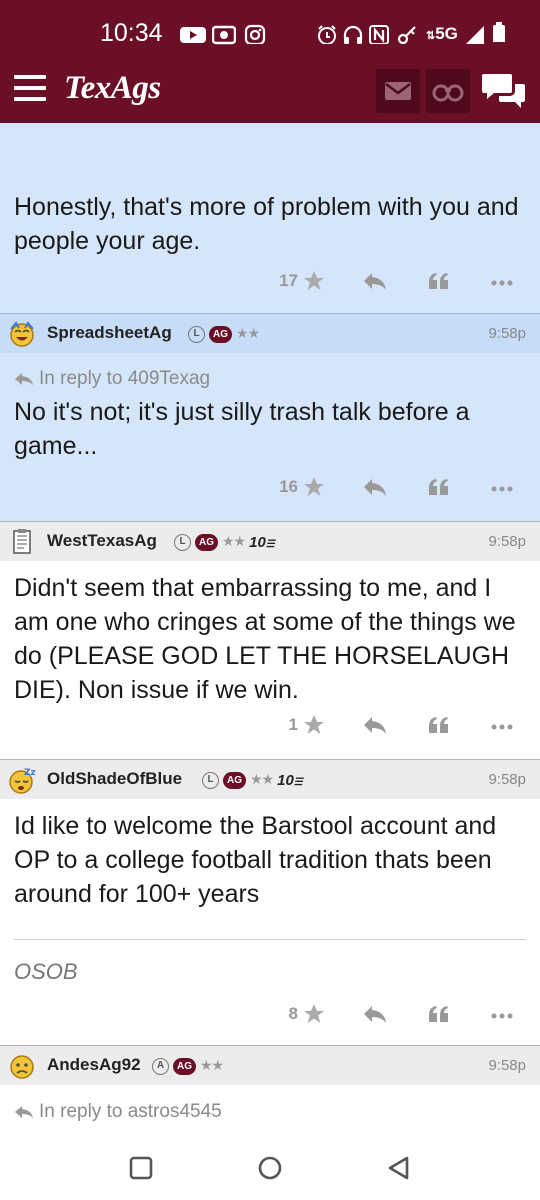  Describe the element at coordinates (270, 90) in the screenshot. I see `top-navigation-bar: TexAgs` at that location.